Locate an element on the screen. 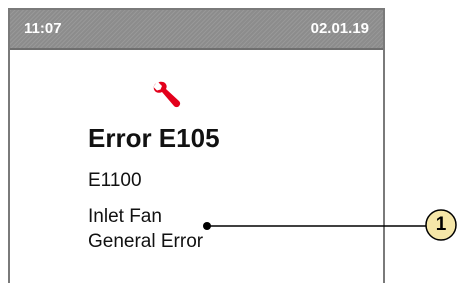  callout-number: 1 is located at coordinates (441, 224).